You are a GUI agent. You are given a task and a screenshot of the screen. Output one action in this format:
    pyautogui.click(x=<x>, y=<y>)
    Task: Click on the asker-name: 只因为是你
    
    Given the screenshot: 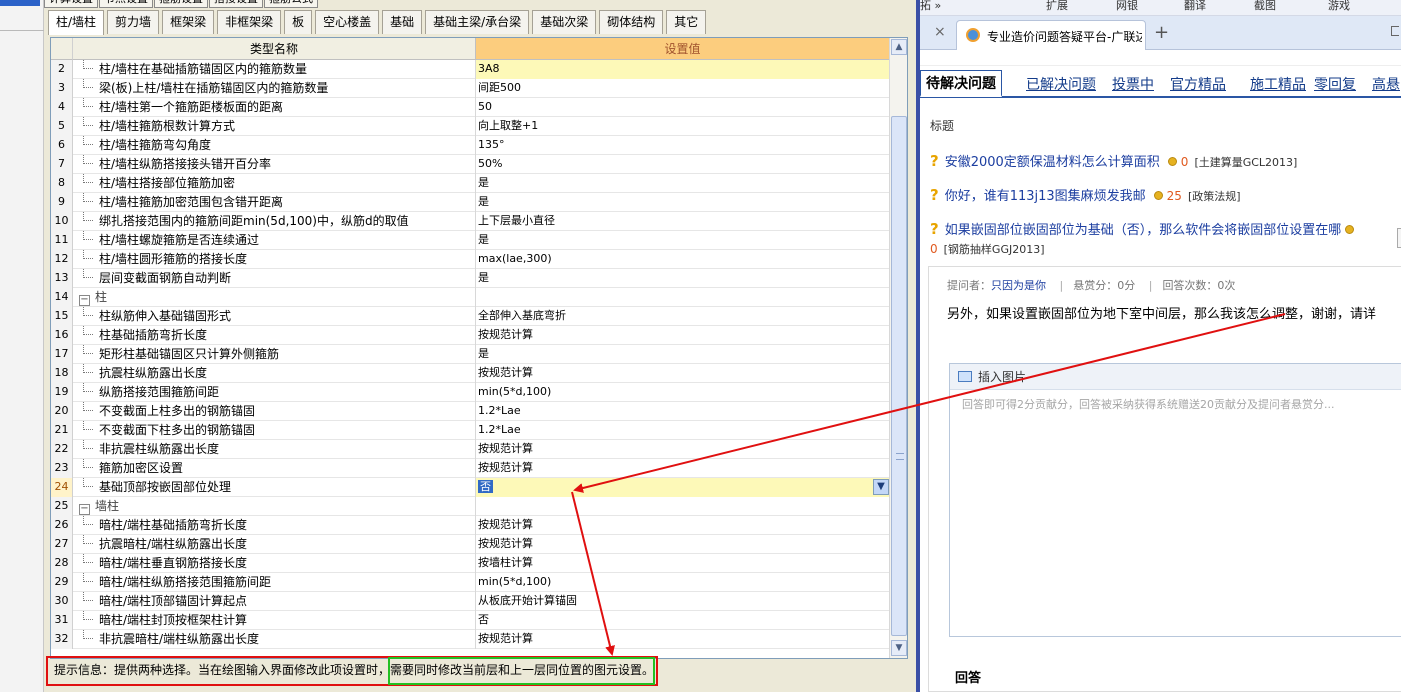 What is the action you would take?
    pyautogui.click(x=1018, y=285)
    